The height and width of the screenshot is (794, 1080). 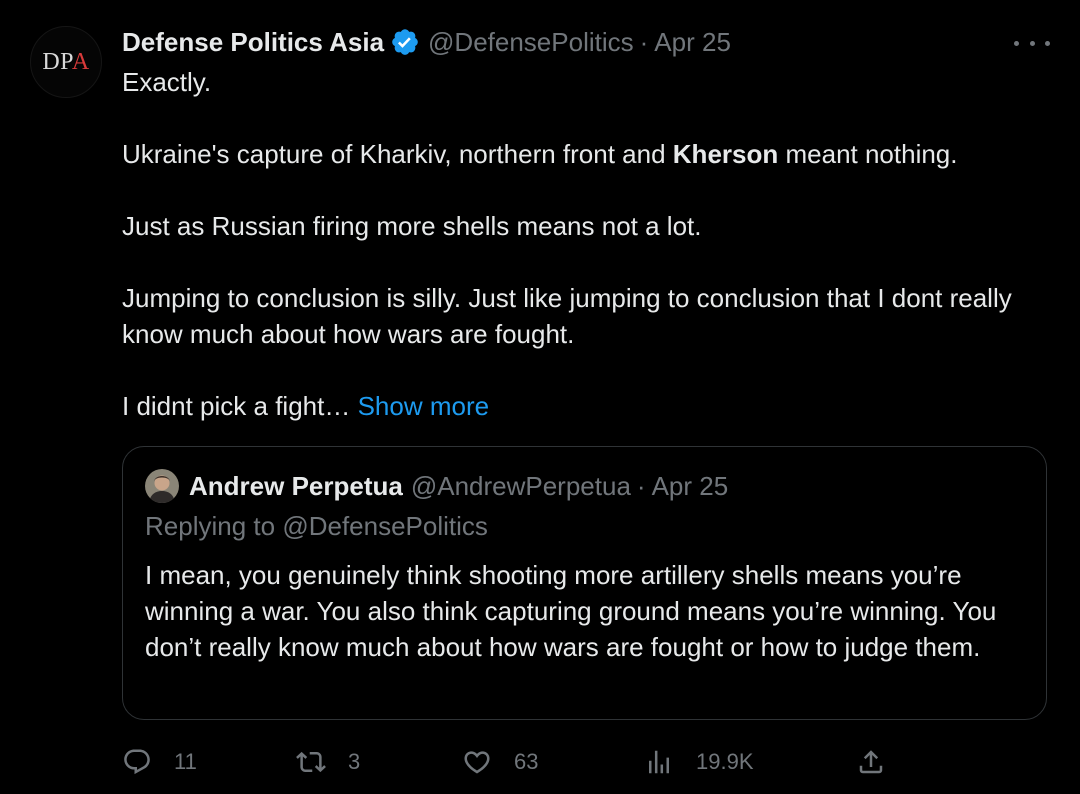 I want to click on avatar-photo, so click(x=162, y=486).